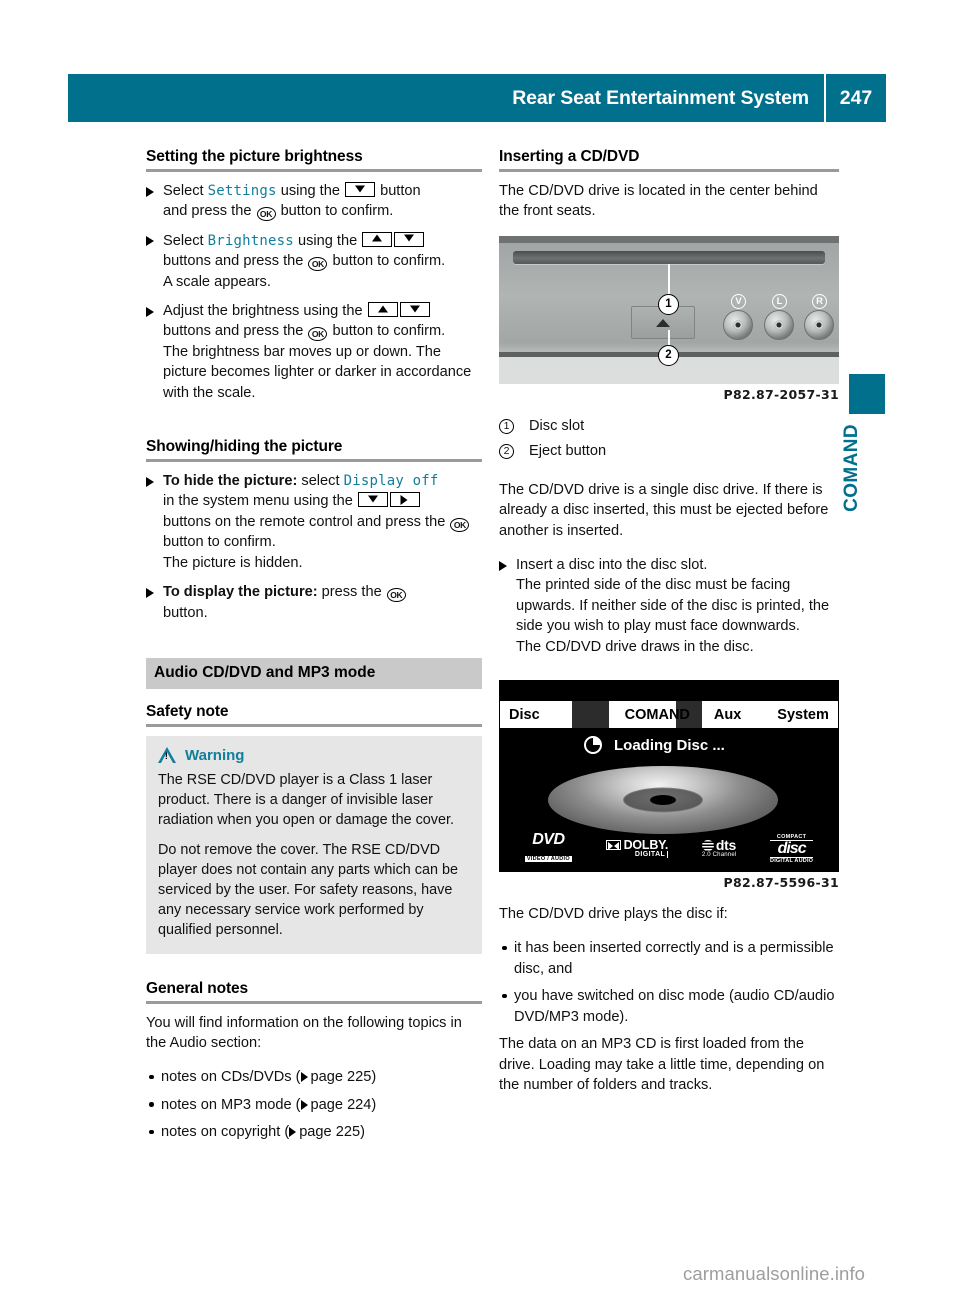  What do you see at coordinates (506, 452) in the screenshot?
I see `legend-number-2: 2` at bounding box center [506, 452].